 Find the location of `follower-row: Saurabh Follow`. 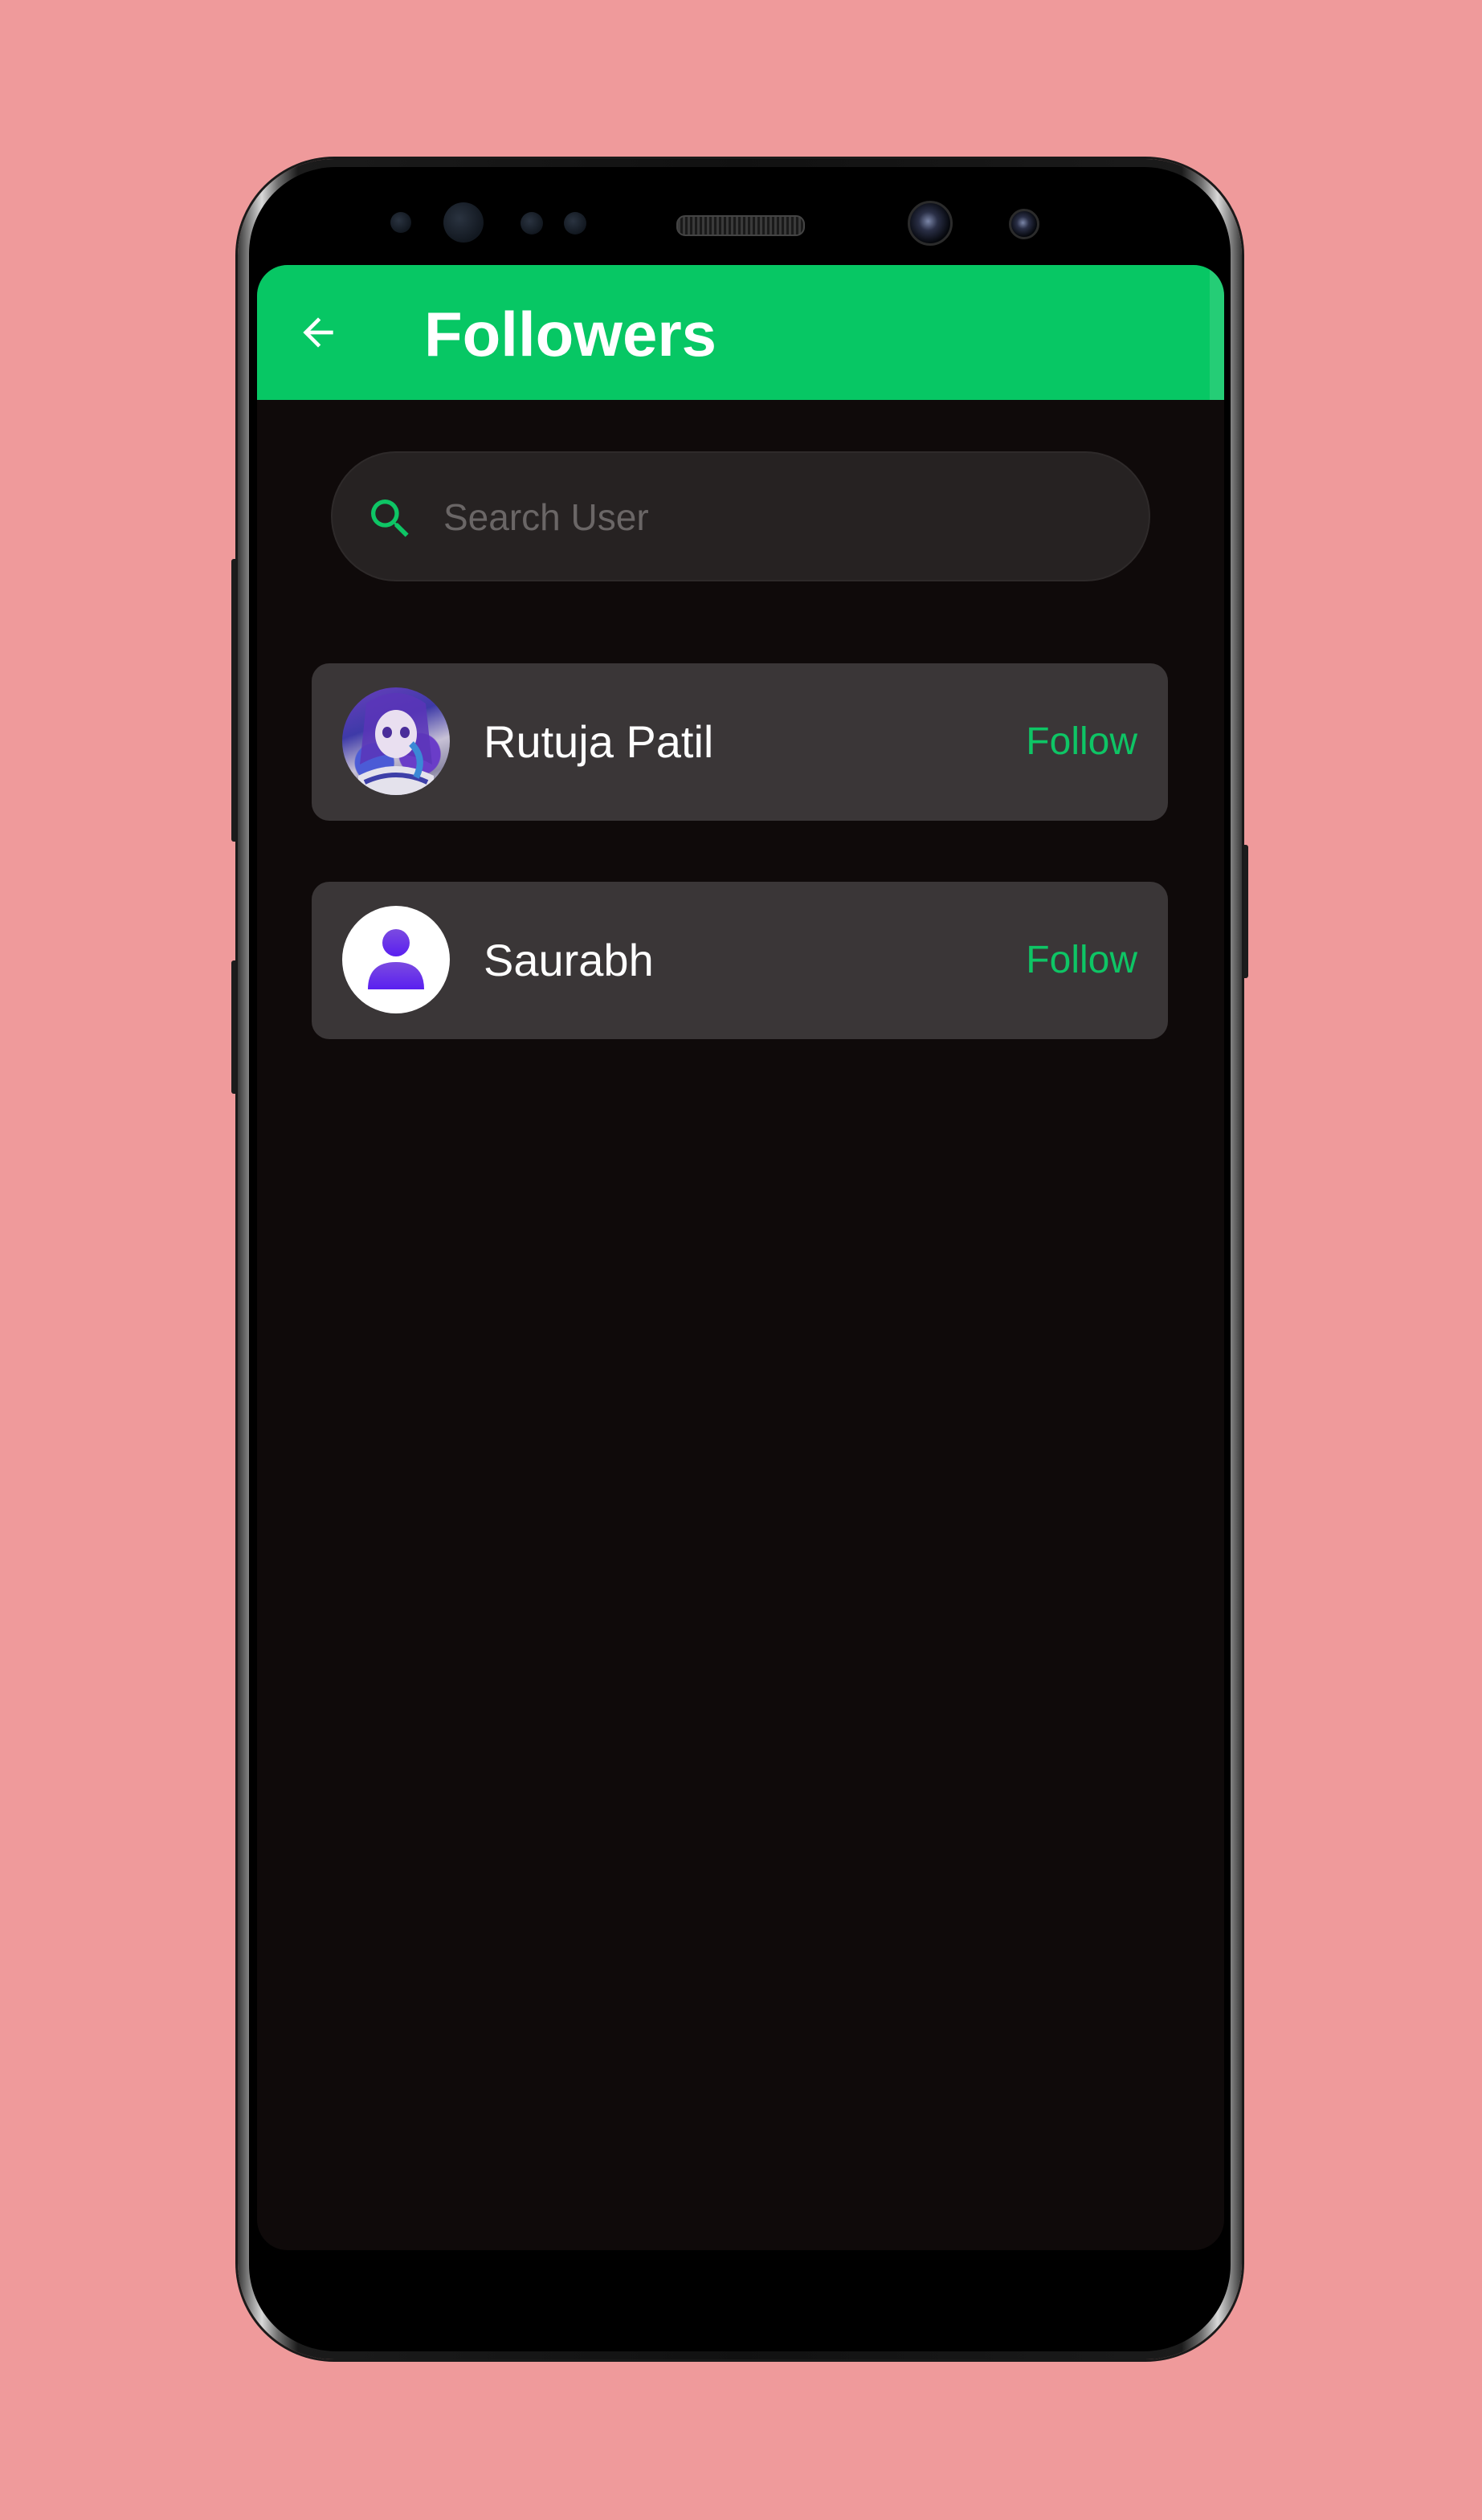

follower-row: Saurabh Follow is located at coordinates (740, 960).